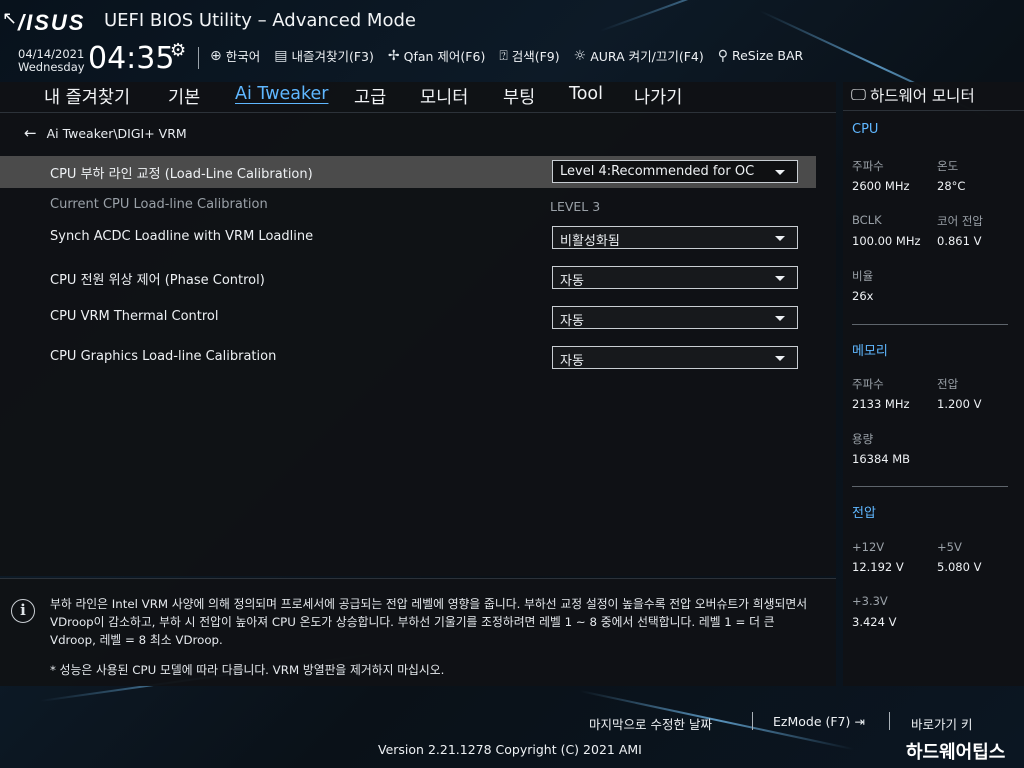 Image resolution: width=1024 pixels, height=768 pixels. Describe the element at coordinates (535, 56) in the screenshot. I see `search-label: 검색(F9)` at that location.